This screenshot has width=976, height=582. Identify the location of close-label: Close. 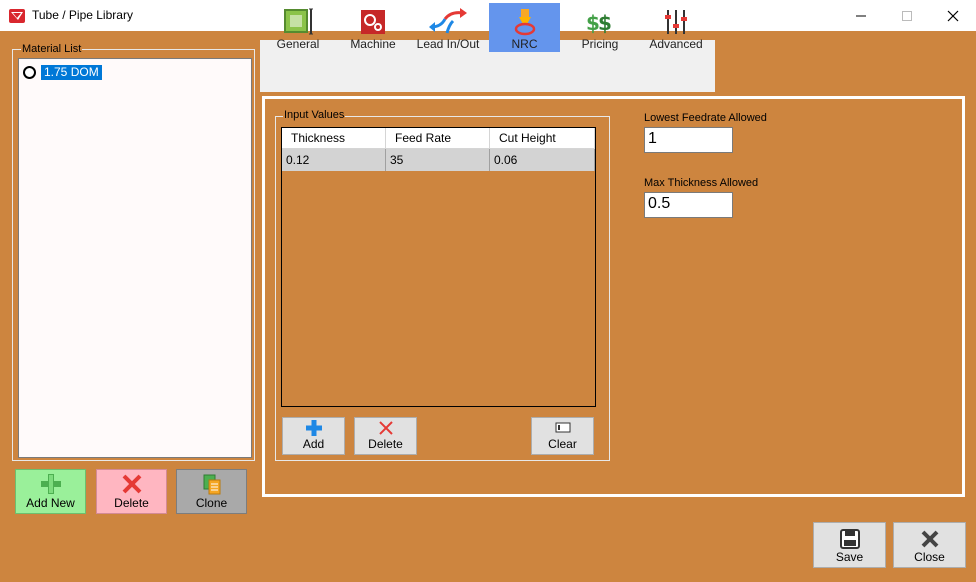
(929, 557).